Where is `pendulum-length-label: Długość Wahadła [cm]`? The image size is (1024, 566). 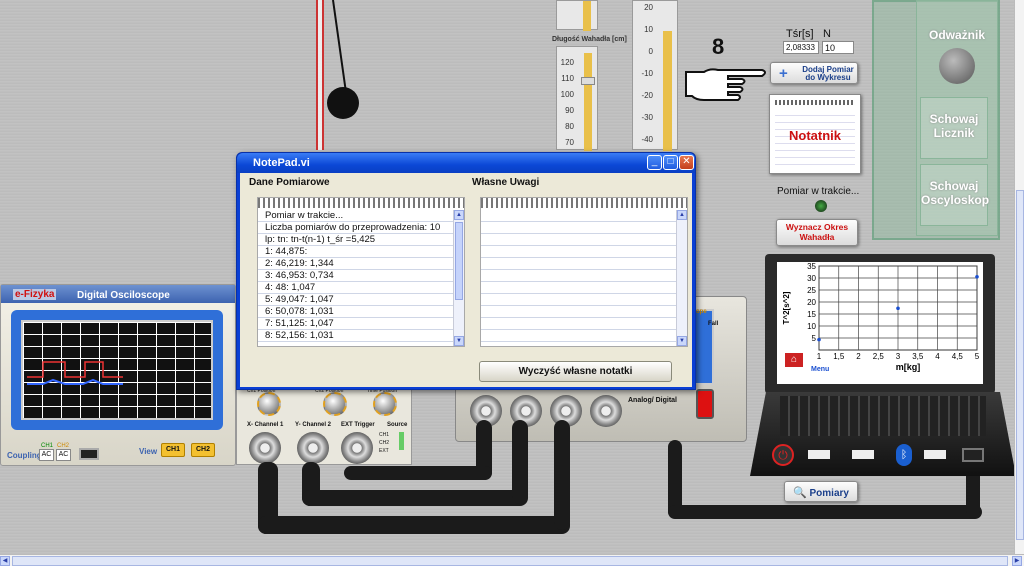
pendulum-length-label: Długość Wahadła [cm] is located at coordinates (589, 39).